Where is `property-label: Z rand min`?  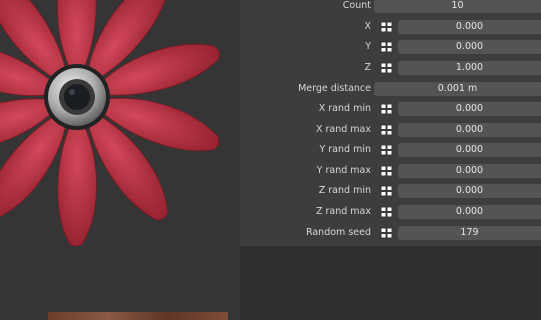
property-label: Z rand min is located at coordinates (344, 190).